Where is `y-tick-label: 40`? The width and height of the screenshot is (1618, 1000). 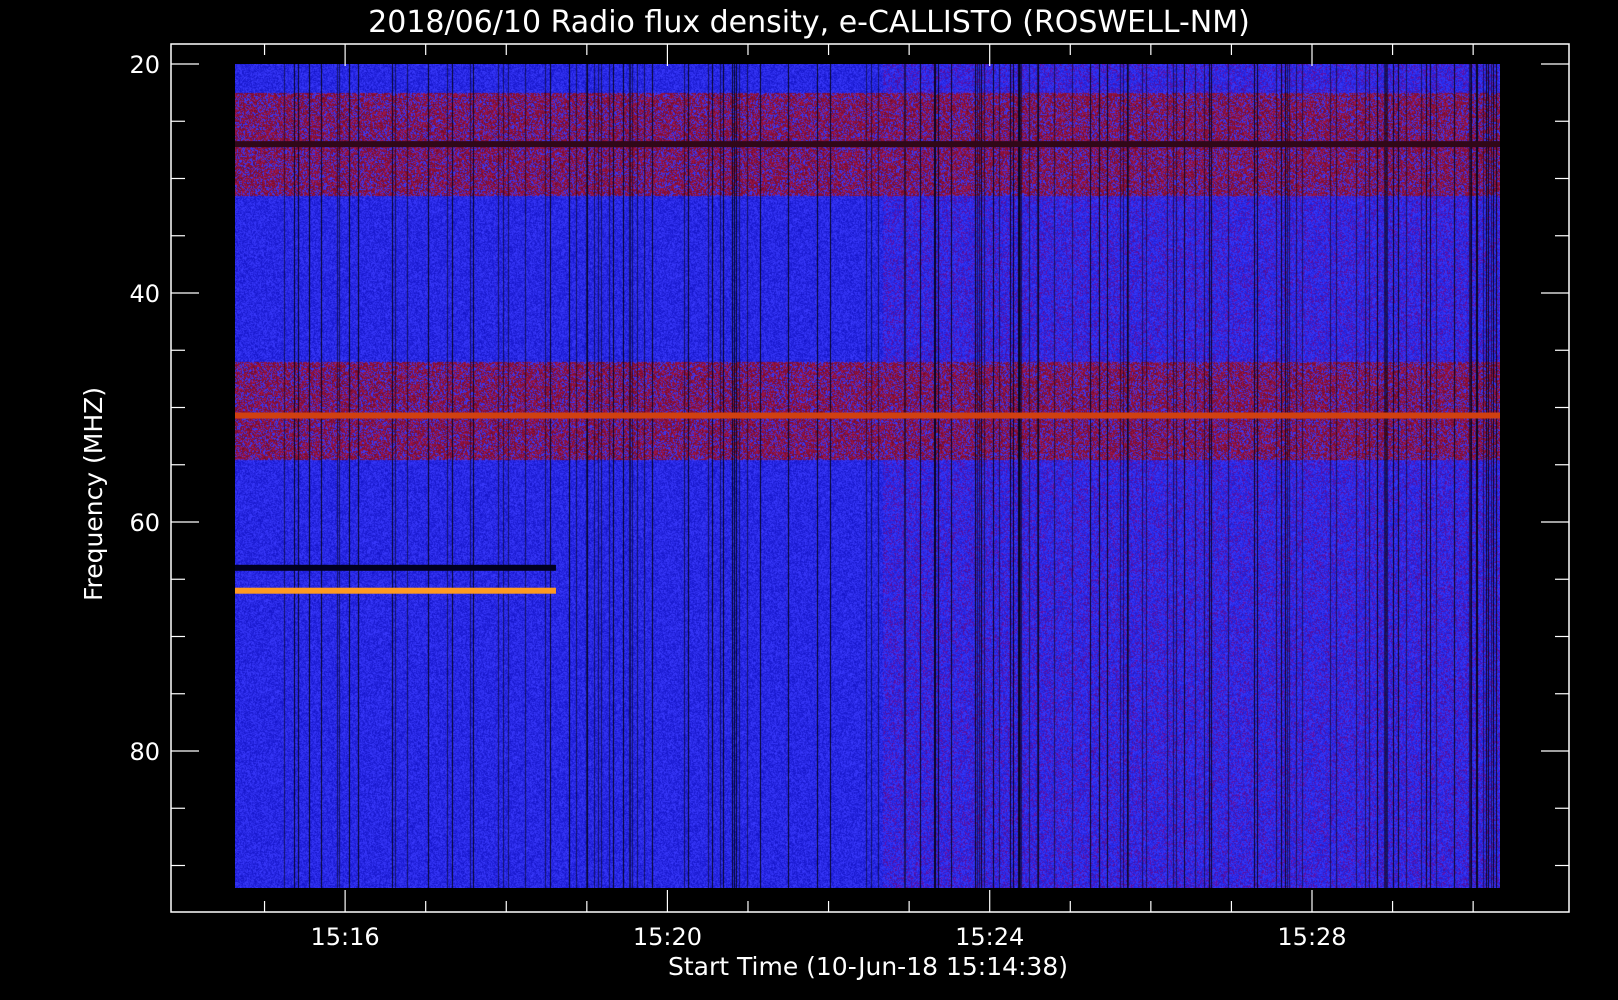 y-tick-label: 40 is located at coordinates (144, 294).